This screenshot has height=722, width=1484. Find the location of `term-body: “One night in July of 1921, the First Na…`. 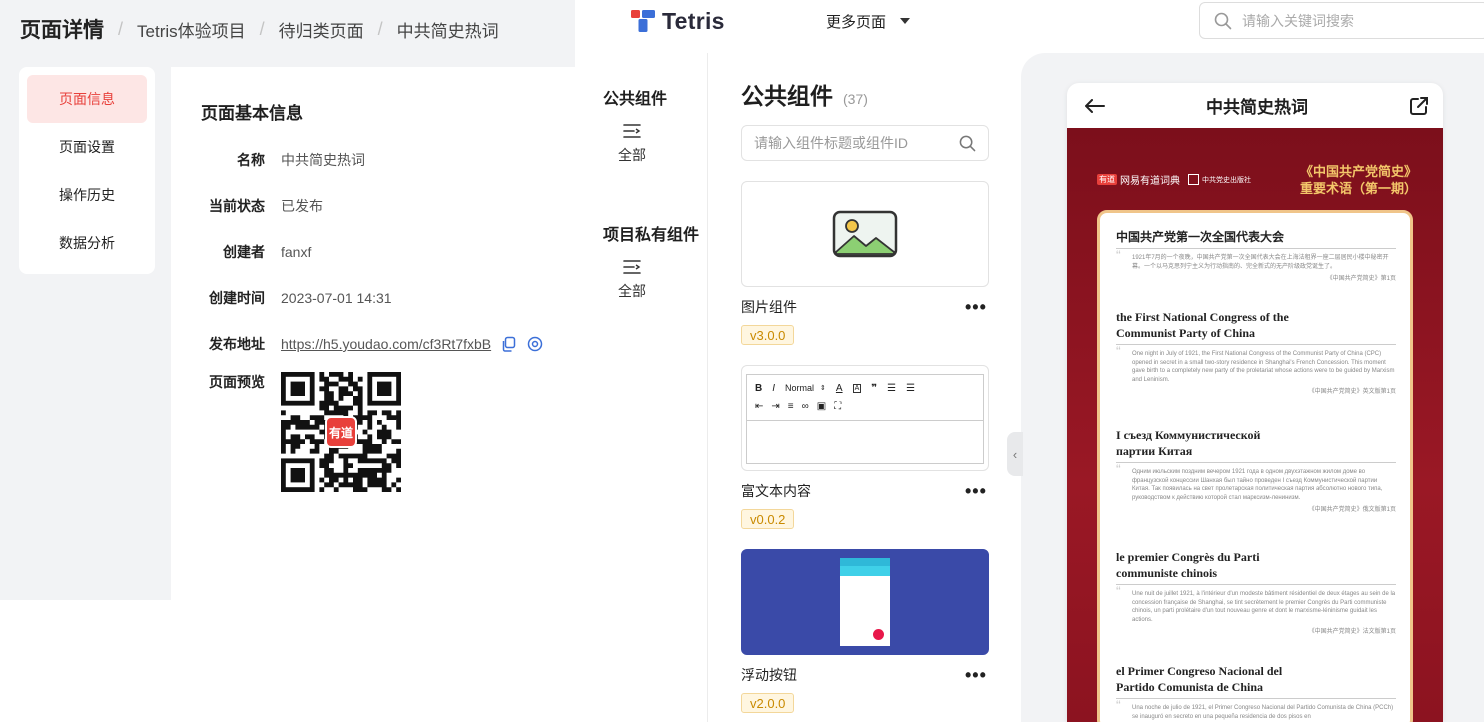

term-body: “One night in July of 1921, the First Na… is located at coordinates (1255, 363).